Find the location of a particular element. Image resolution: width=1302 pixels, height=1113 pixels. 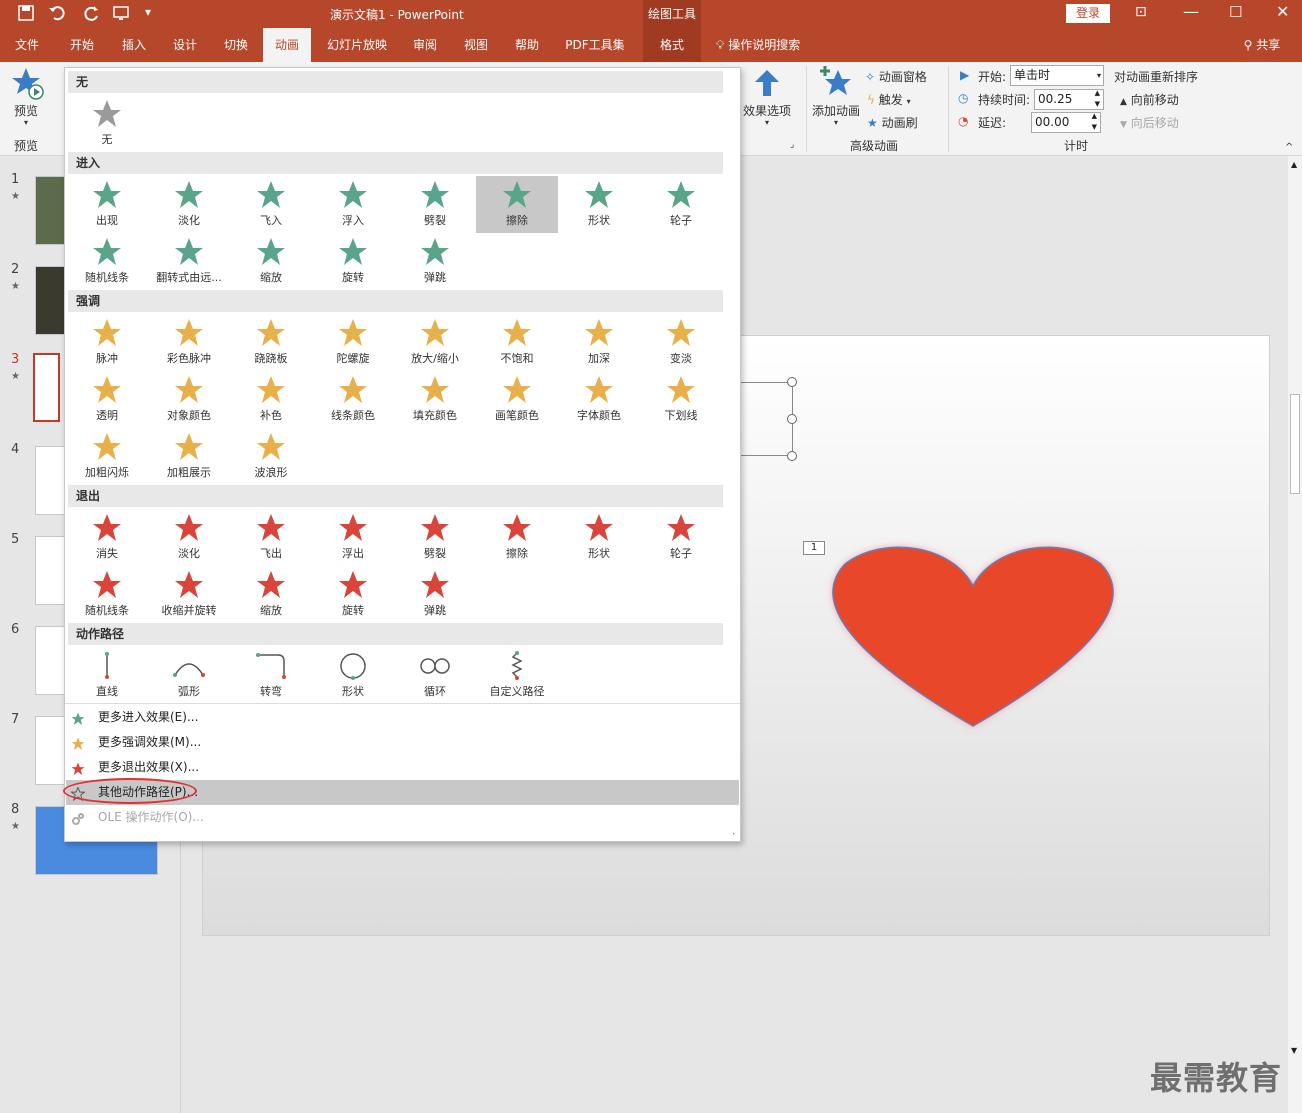

heart-shape is located at coordinates (971, 636).